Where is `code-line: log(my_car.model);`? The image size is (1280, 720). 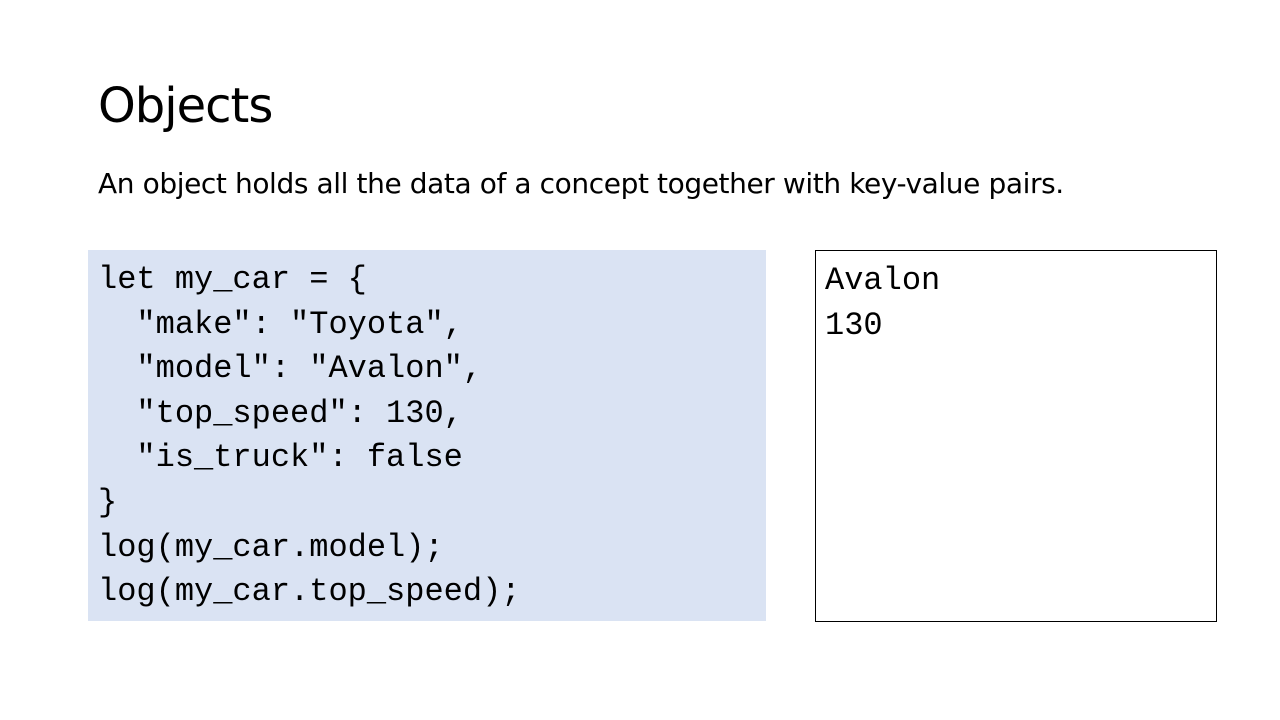 code-line: log(my_car.model); is located at coordinates (271, 547).